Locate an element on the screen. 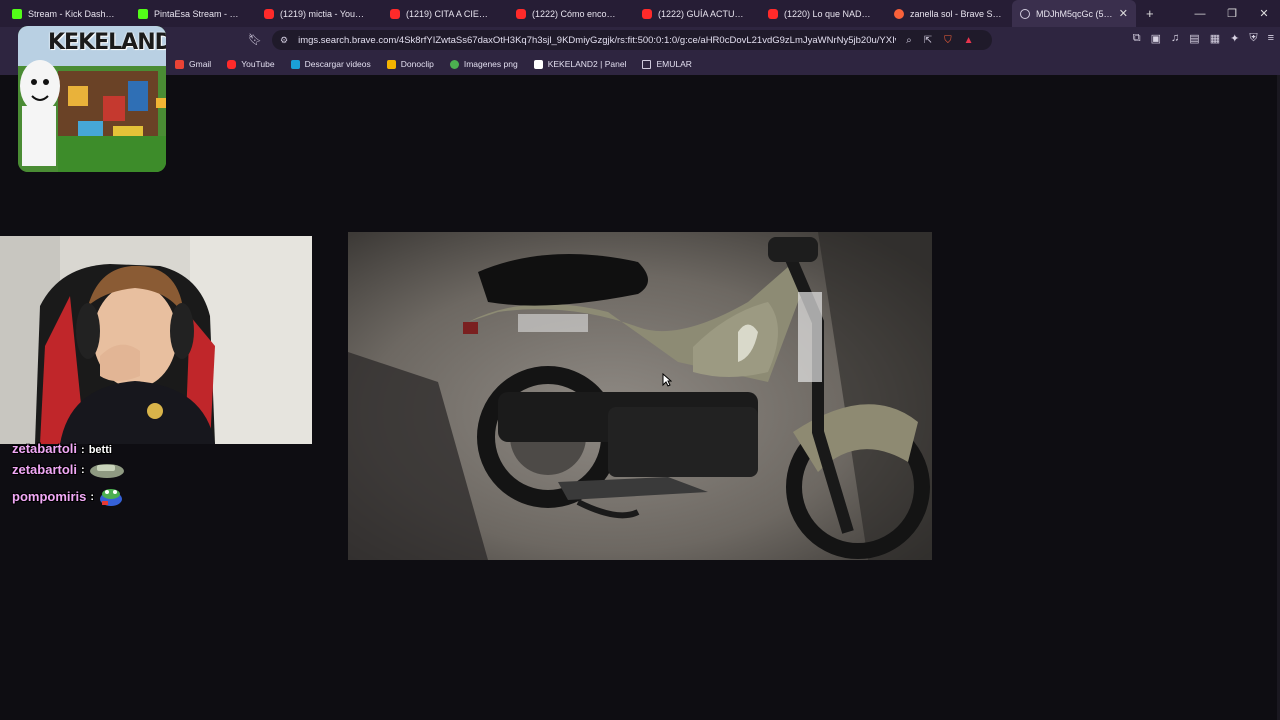 This screenshot has height=720, width=1280. chat-message: zetabartoli : is located at coordinates (162, 469).